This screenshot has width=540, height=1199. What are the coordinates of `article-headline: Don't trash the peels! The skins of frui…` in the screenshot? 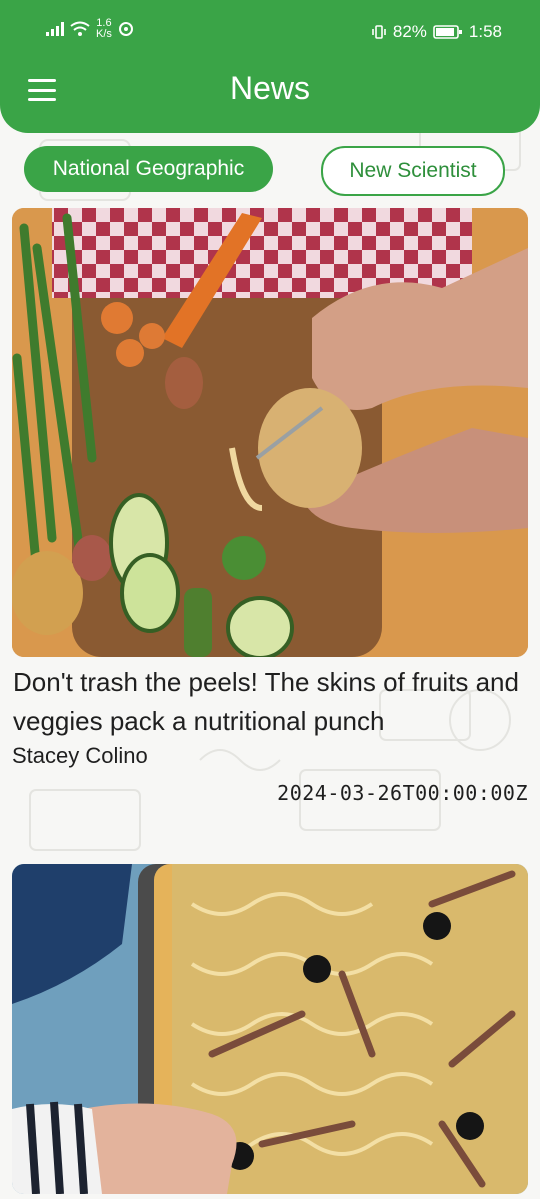 It's located at (270, 702).